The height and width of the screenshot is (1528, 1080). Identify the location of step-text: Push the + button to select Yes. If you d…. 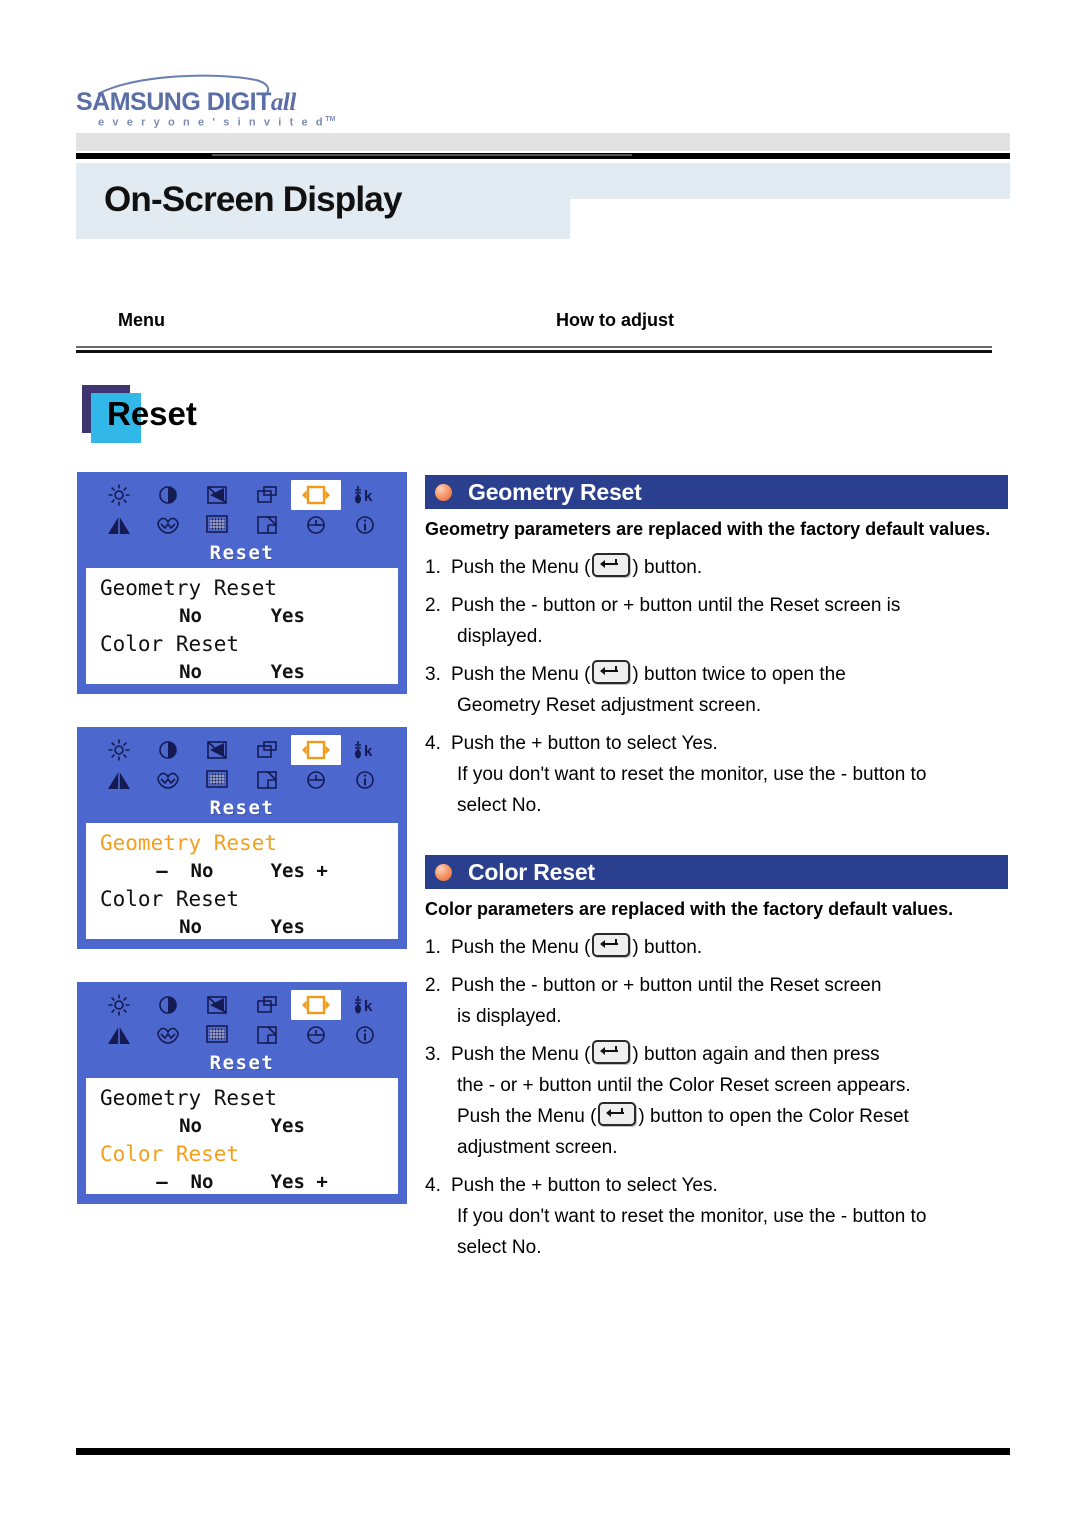
(729, 1216).